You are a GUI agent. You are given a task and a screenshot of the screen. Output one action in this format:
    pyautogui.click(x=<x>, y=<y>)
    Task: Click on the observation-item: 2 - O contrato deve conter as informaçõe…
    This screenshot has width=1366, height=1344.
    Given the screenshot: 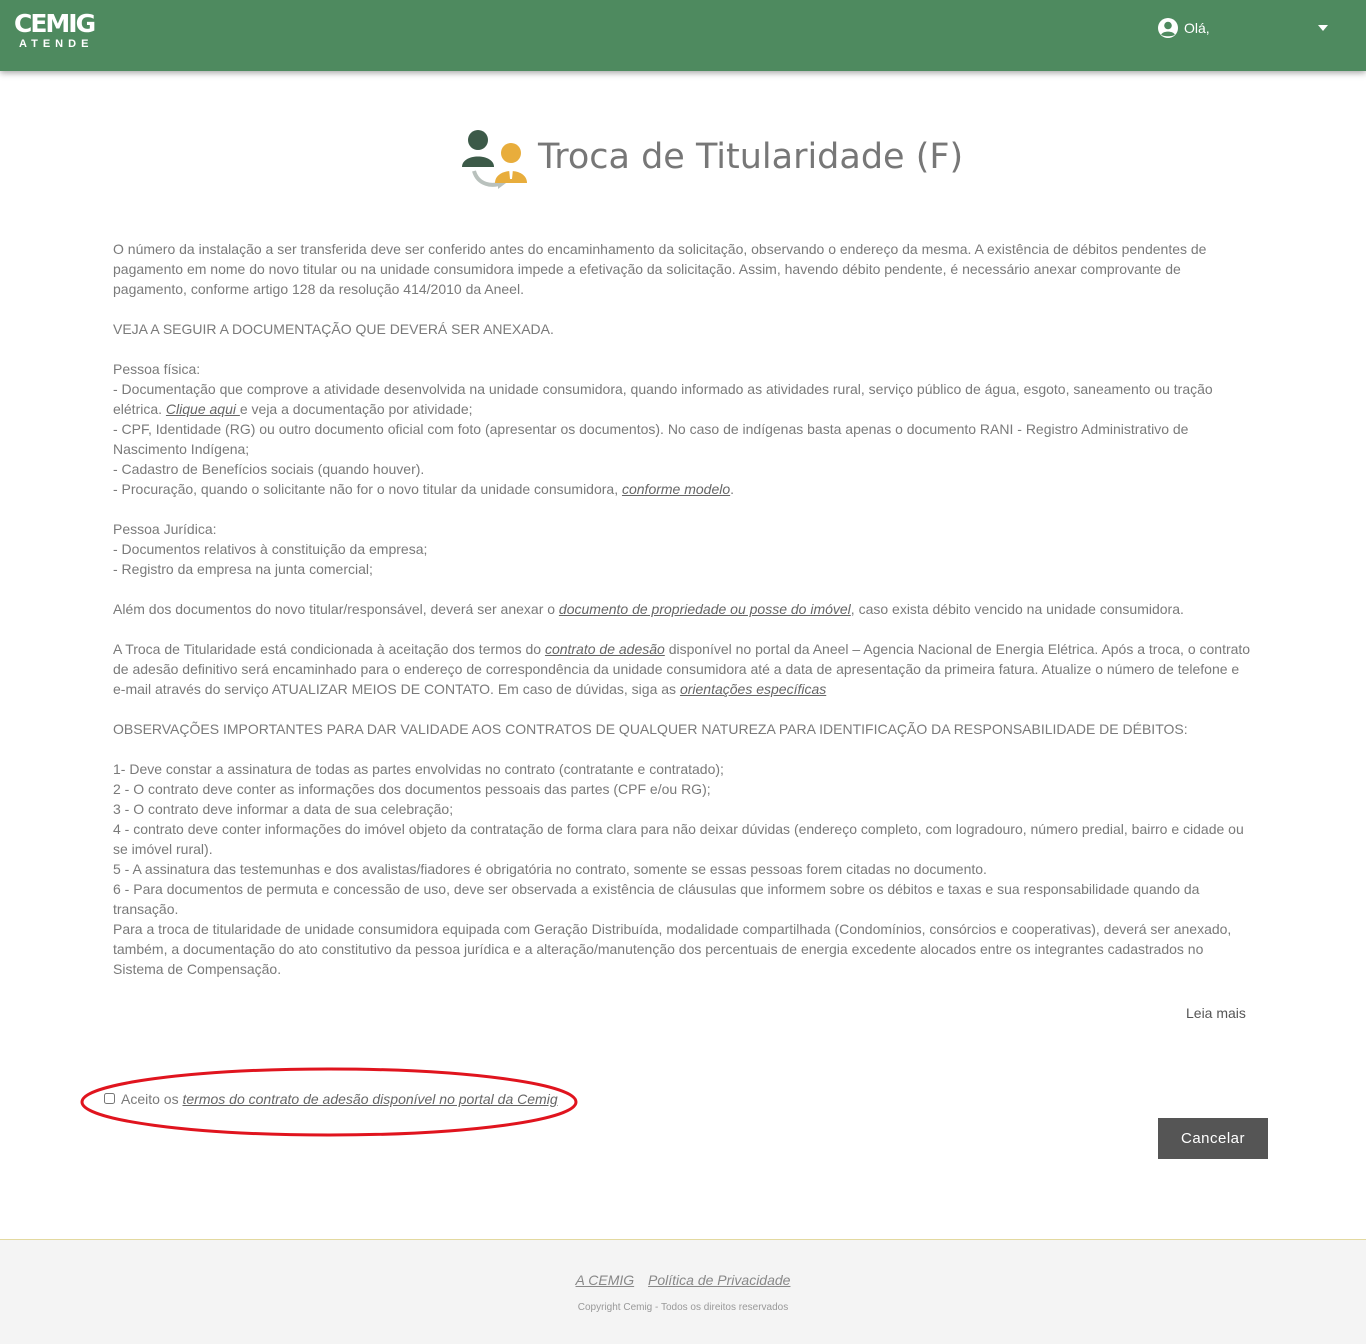 What is the action you would take?
    pyautogui.click(x=412, y=789)
    